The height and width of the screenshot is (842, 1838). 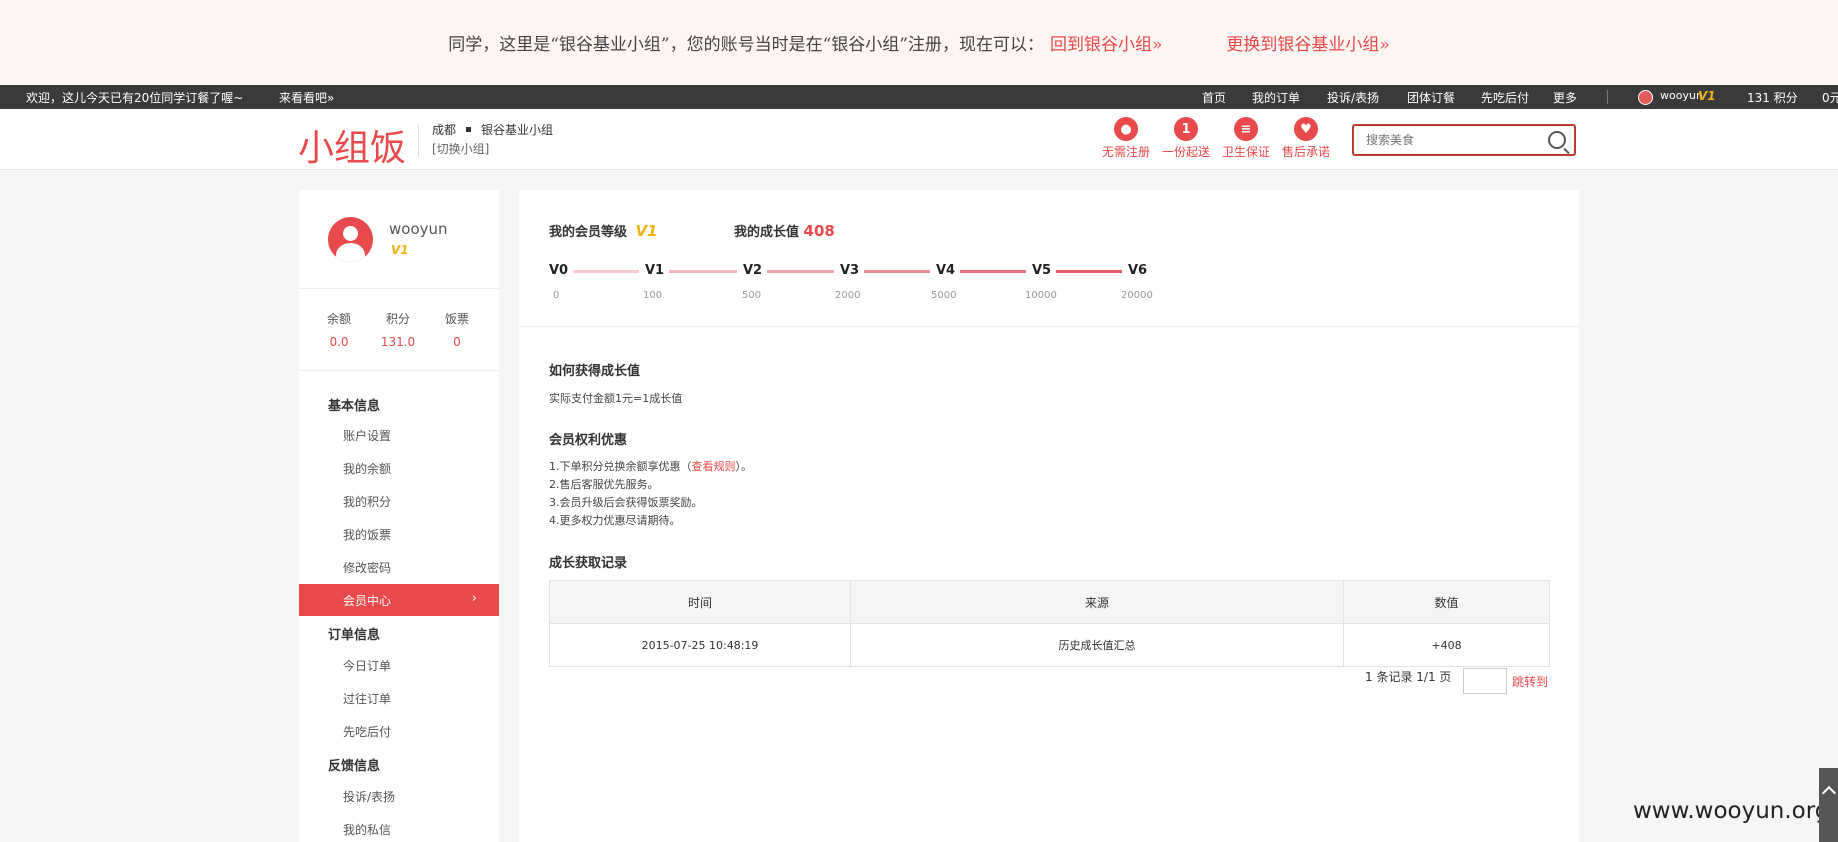 I want to click on feature-hygiene: ≡ 卫生保证, so click(x=1246, y=138).